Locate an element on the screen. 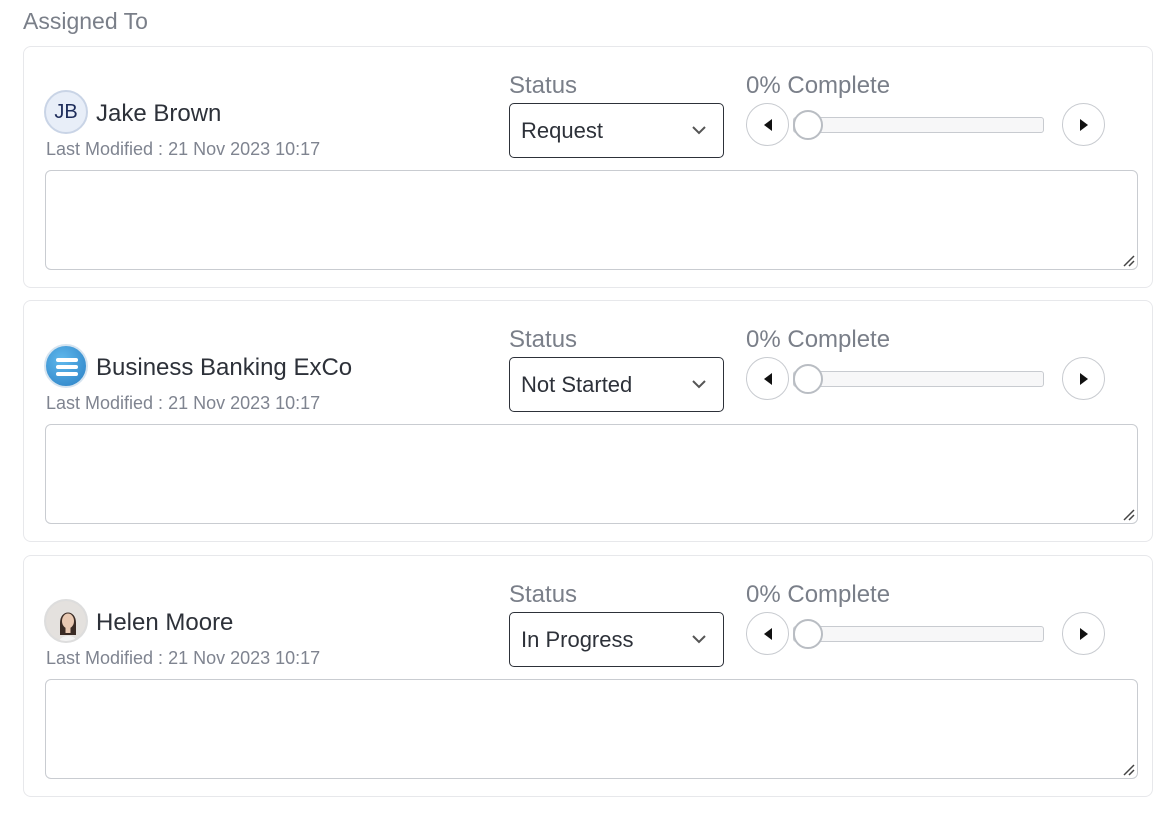  status-select: In Progress is located at coordinates (616, 639).